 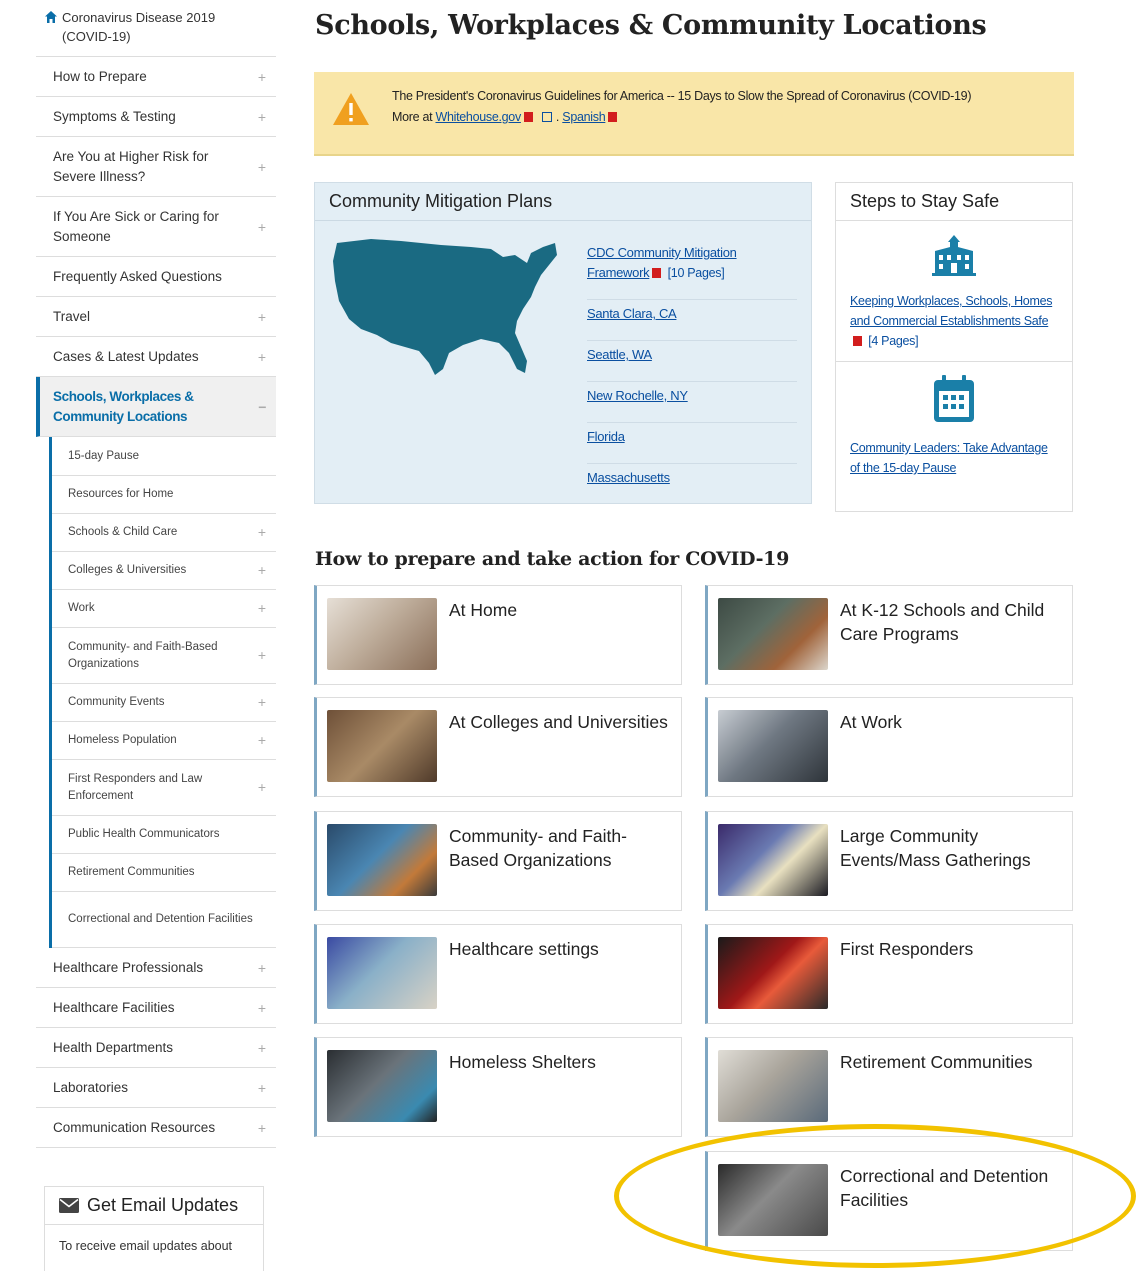 I want to click on sidebar-item-label: Healthcare Facilities, so click(x=114, y=1007).